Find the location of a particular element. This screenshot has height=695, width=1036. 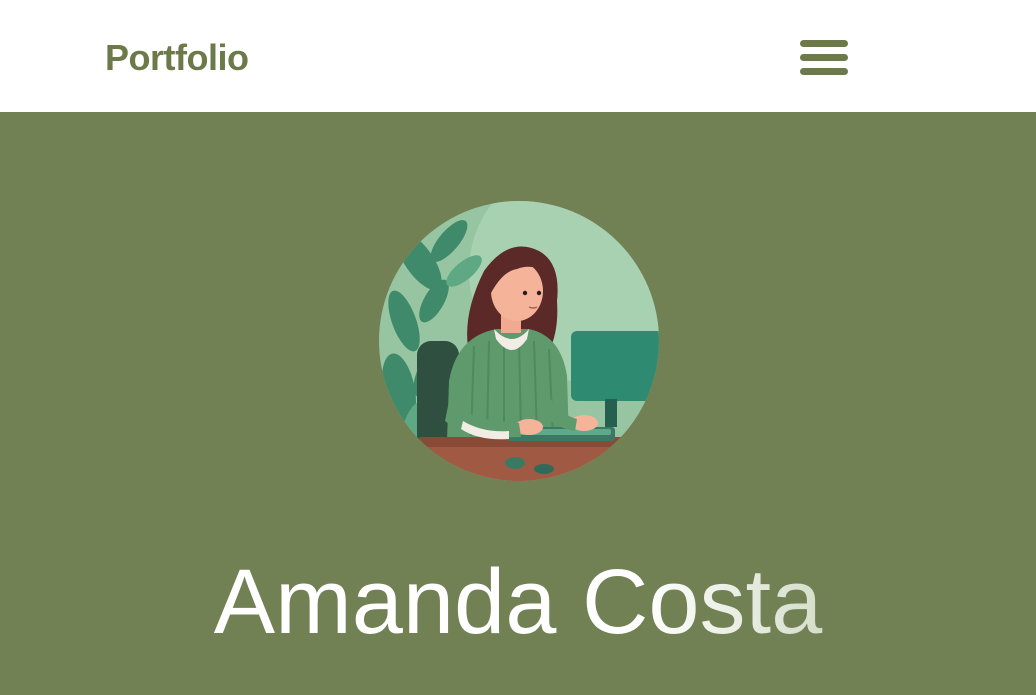

avatar-illustration is located at coordinates (519, 341).